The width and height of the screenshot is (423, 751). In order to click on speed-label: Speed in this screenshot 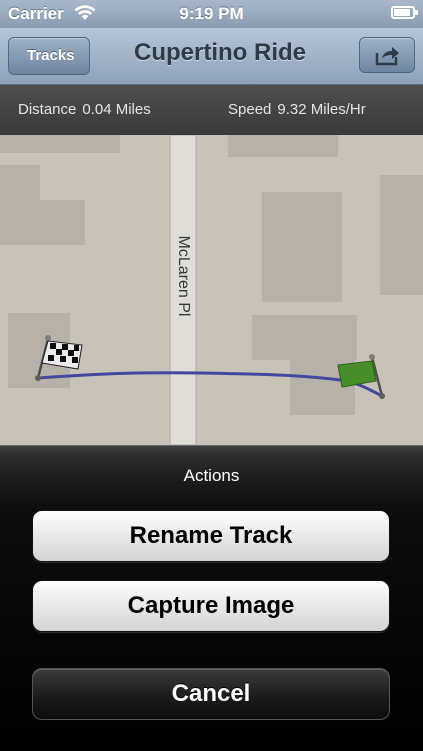, I will do `click(250, 109)`.